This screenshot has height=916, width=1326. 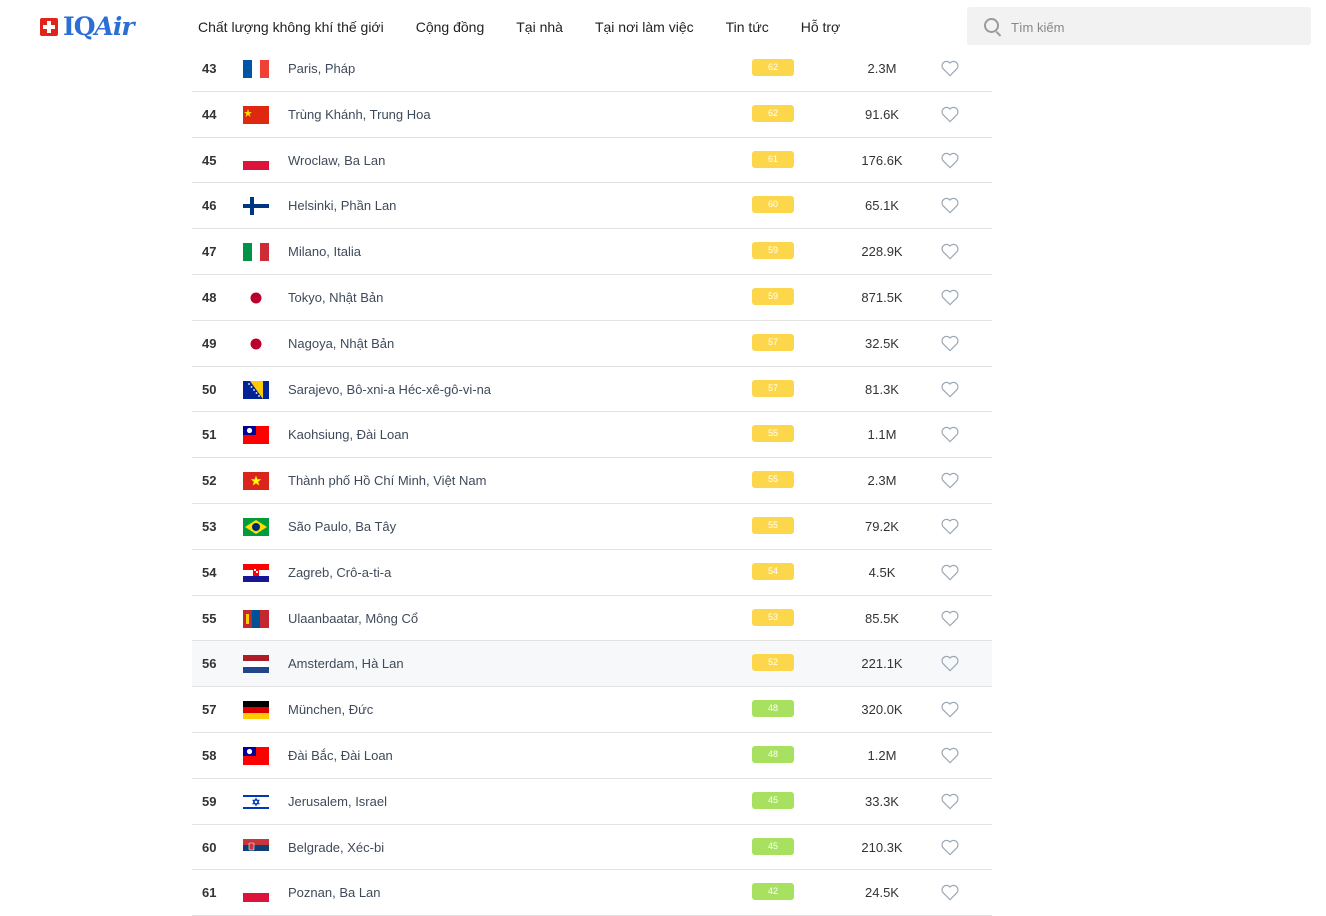 I want to click on table-row: 44 Trùng Khánh, Trung Hoa 62 91.6K, so click(x=592, y=115).